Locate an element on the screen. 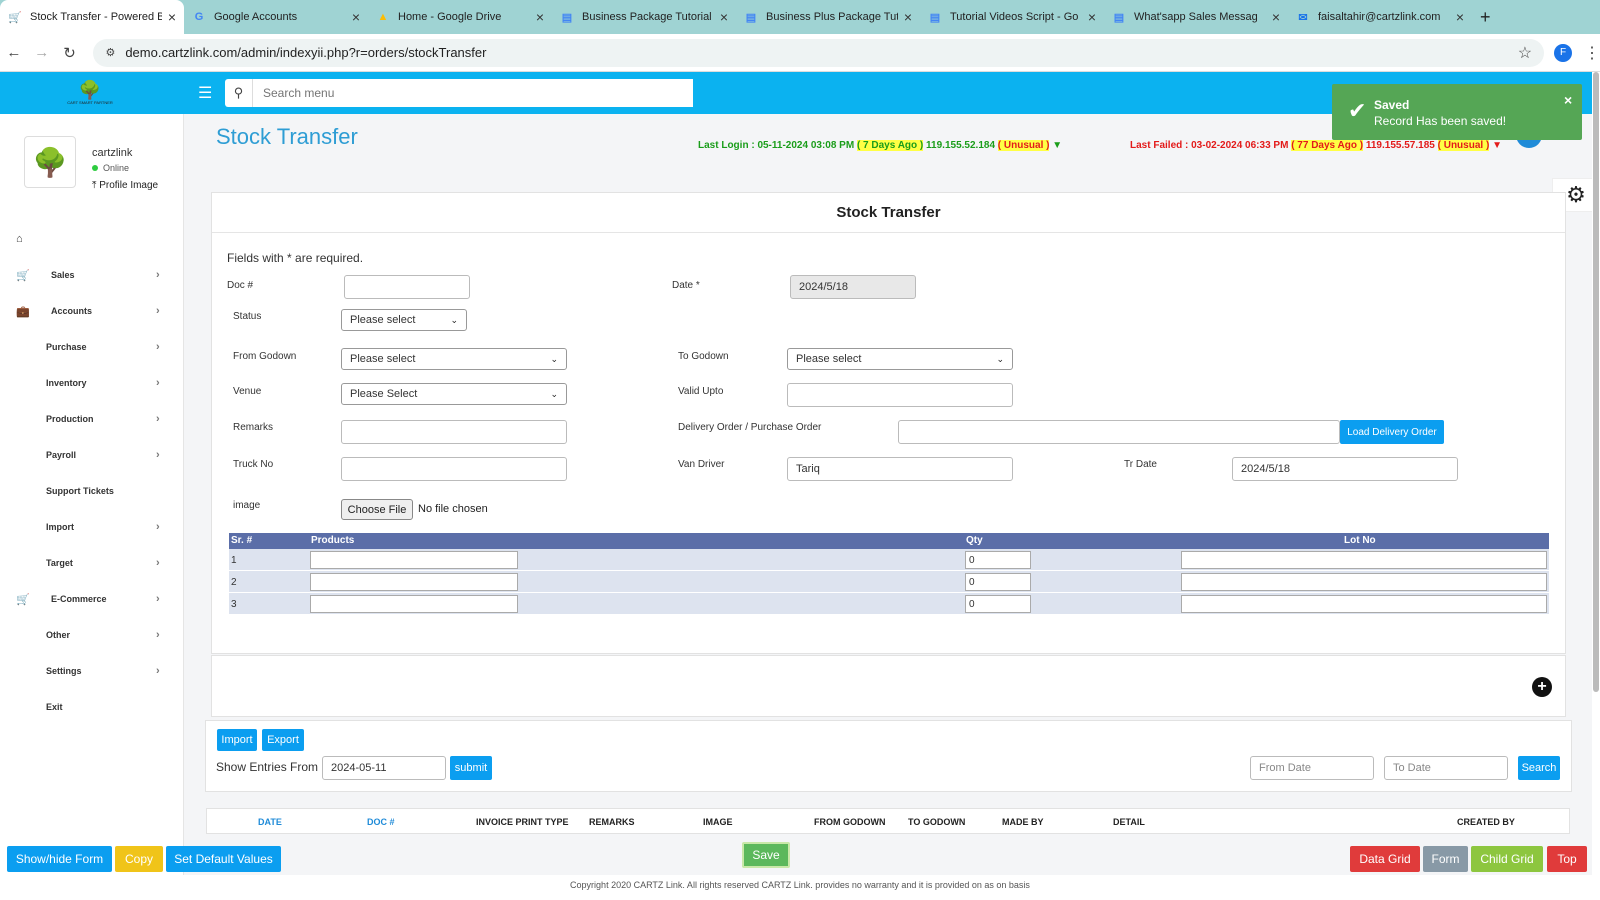  tab-mail: ✉ faisaltahir@cartzlink.com × is located at coordinates (1380, 17).